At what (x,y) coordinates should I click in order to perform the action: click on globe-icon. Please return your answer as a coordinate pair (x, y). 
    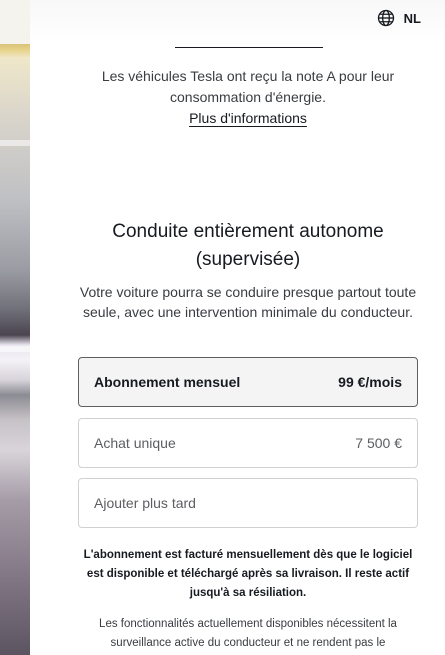
    Looking at the image, I should click on (386, 18).